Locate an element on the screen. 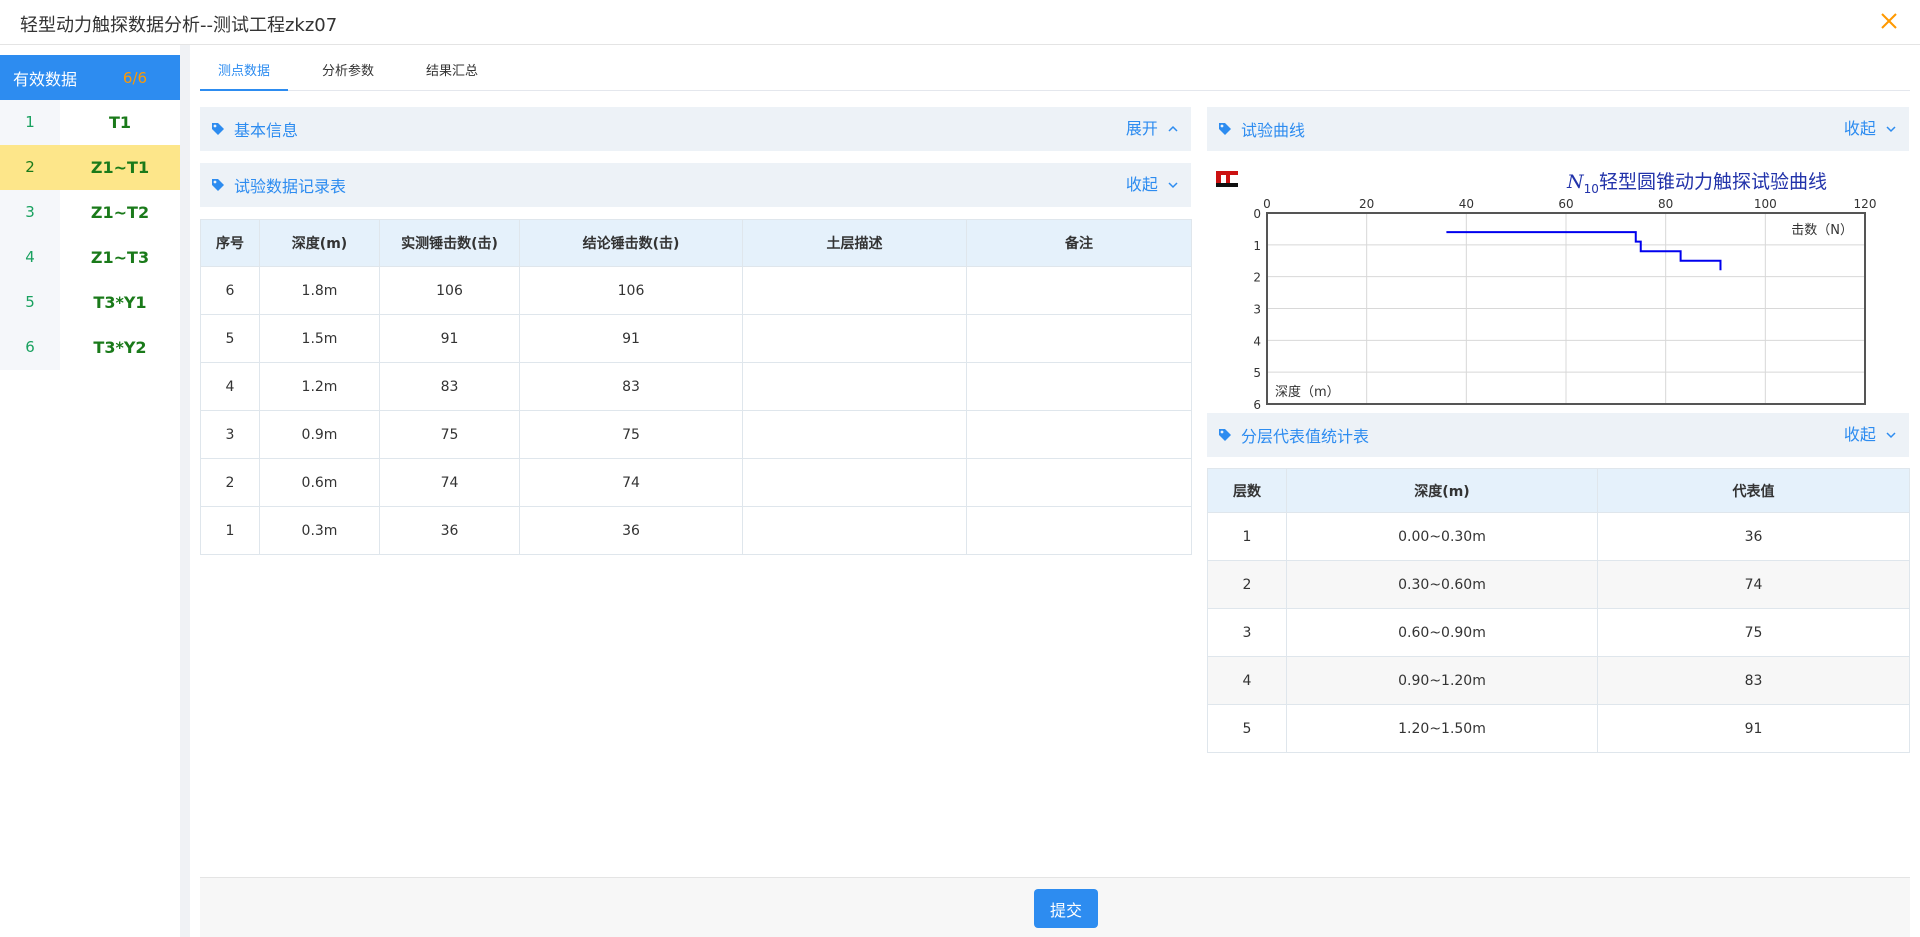 The width and height of the screenshot is (1920, 937). table-cell: 0.90~1.20m is located at coordinates (1442, 680).